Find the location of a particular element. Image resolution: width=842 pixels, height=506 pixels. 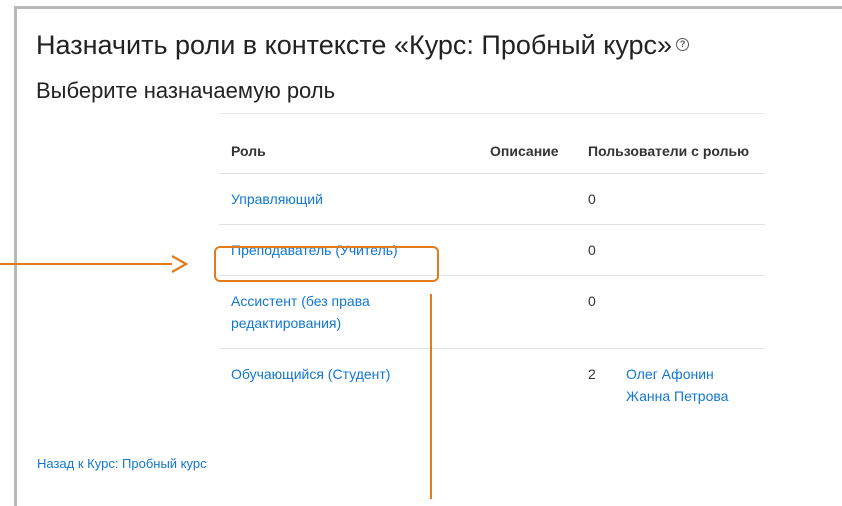

annotation-vertical-line is located at coordinates (431, 396).